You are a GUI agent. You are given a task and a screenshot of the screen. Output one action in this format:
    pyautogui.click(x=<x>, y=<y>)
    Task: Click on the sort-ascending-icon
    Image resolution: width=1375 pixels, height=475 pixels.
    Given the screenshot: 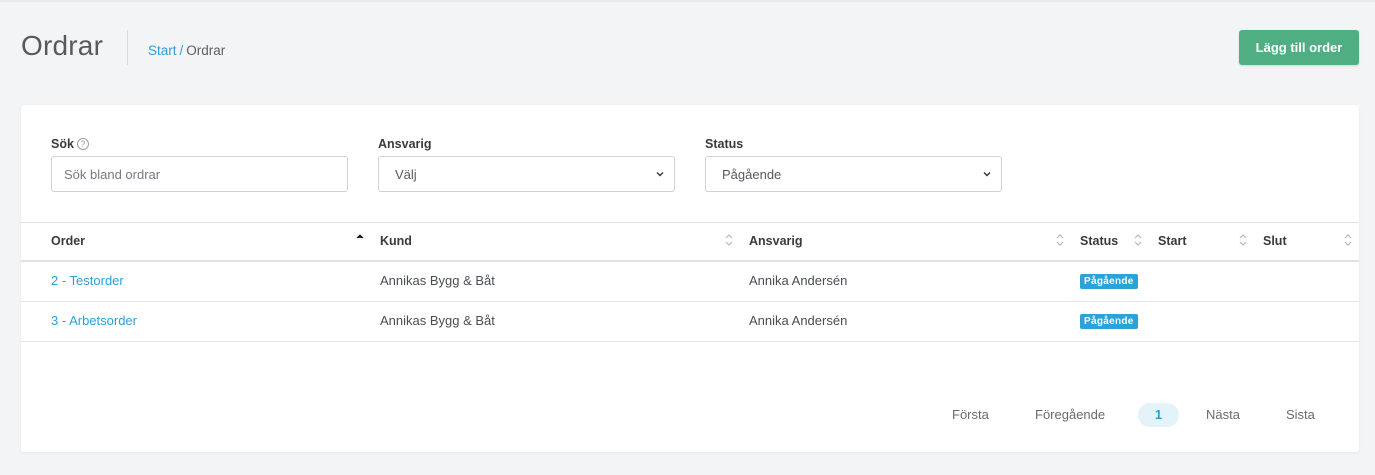 What is the action you would take?
    pyautogui.click(x=360, y=240)
    